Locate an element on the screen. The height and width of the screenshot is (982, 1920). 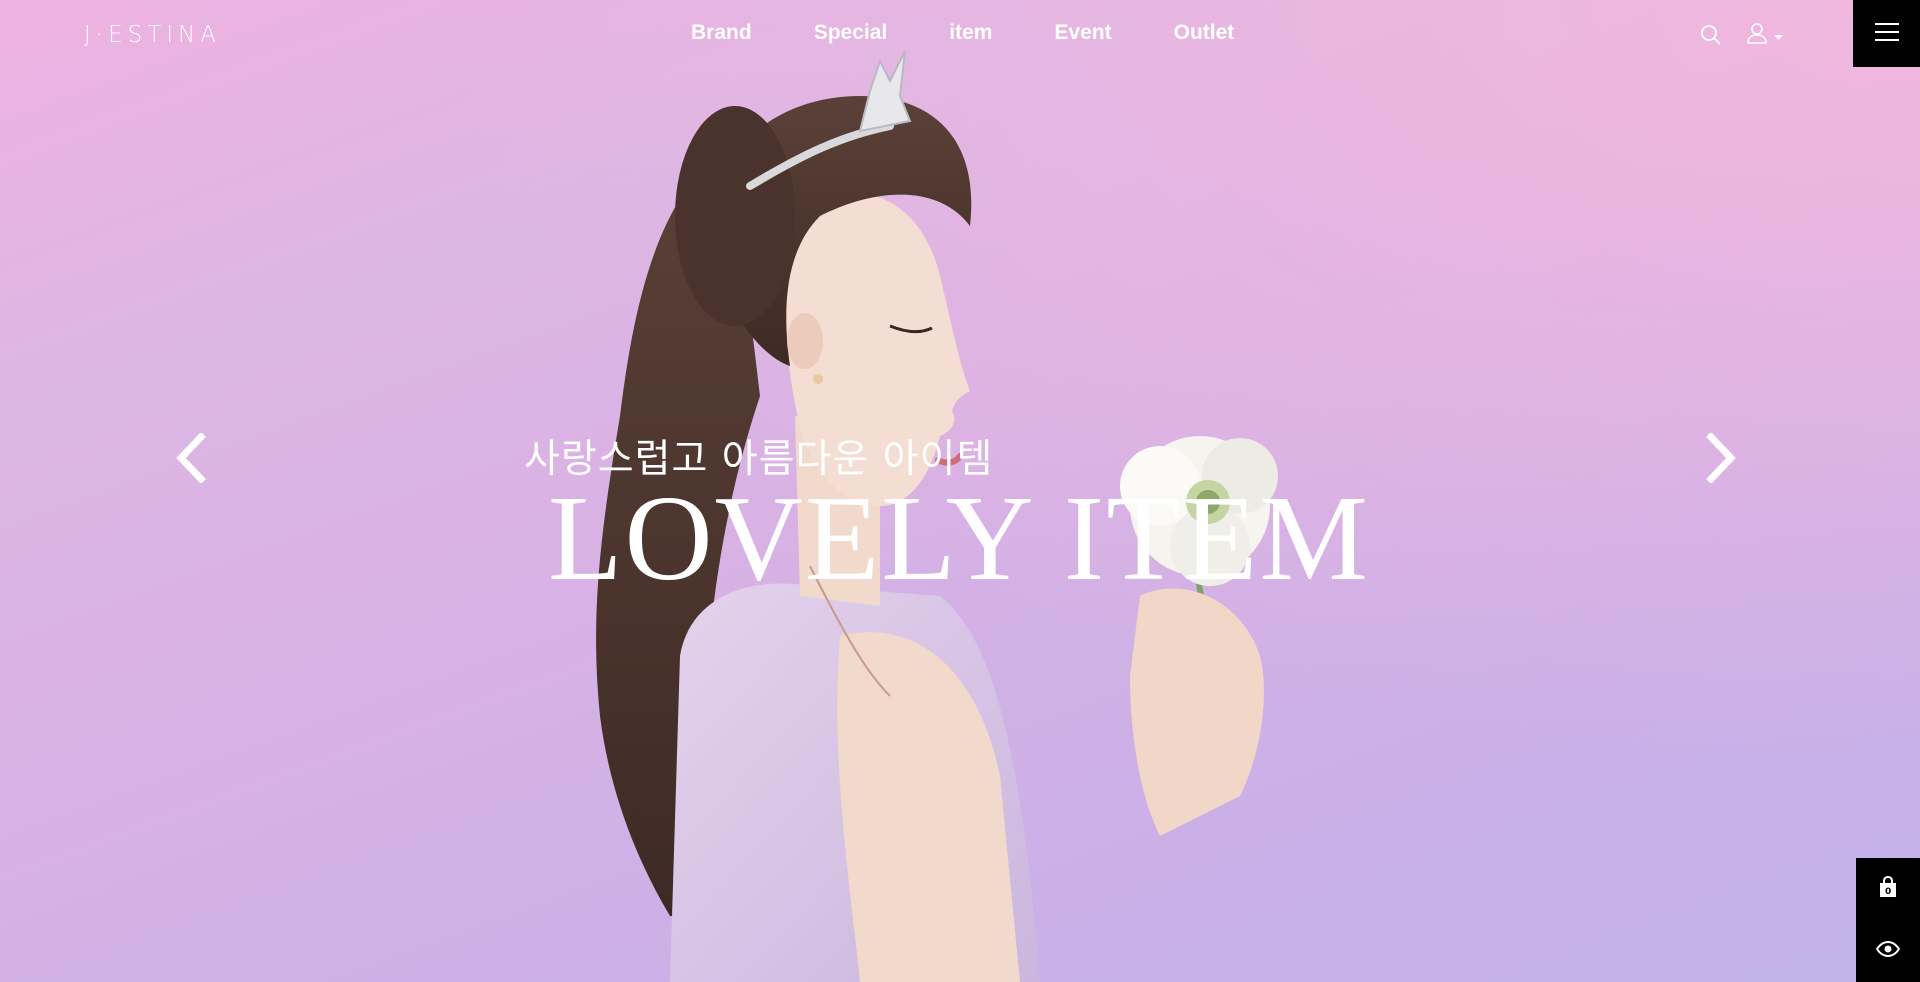
chevron-right-icon is located at coordinates (1722, 459).